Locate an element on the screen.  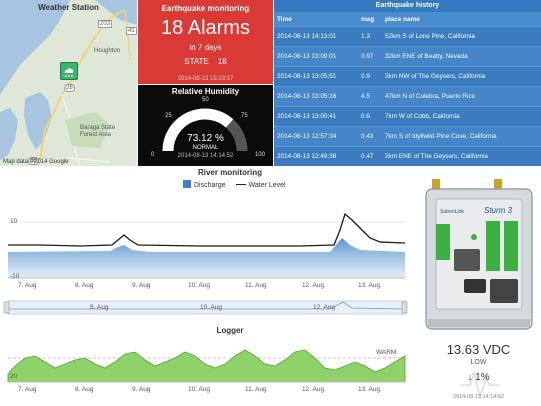
map-canvas is located at coordinates (68, 83).